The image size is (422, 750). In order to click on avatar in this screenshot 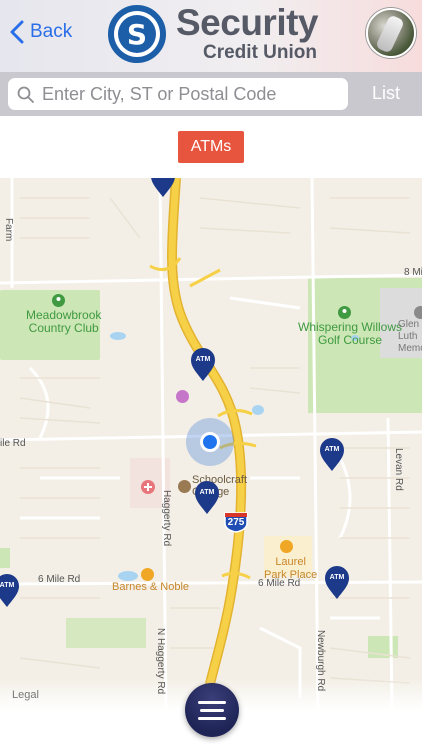, I will do `click(391, 33)`.